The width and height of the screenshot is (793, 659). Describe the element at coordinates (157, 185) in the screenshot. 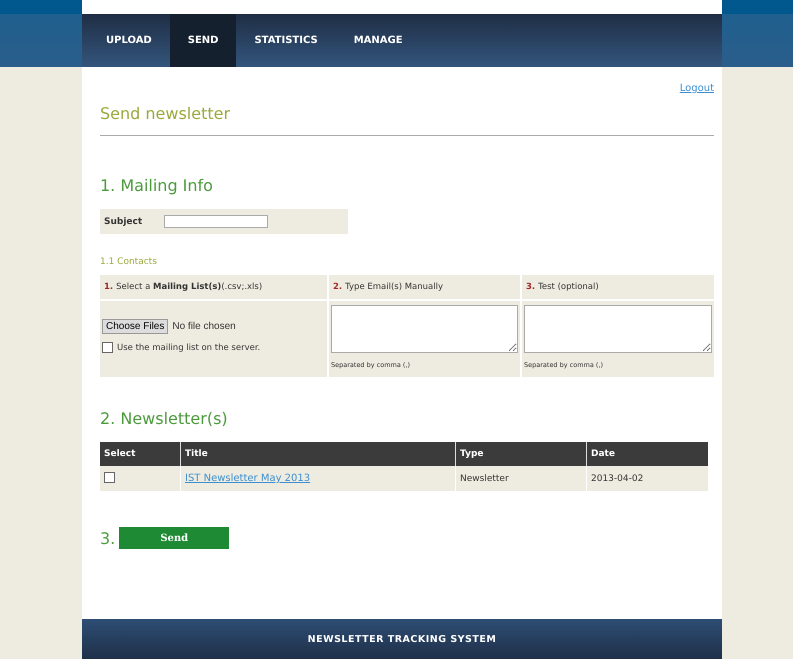

I see `section-heading: 1. Mailing Info` at that location.